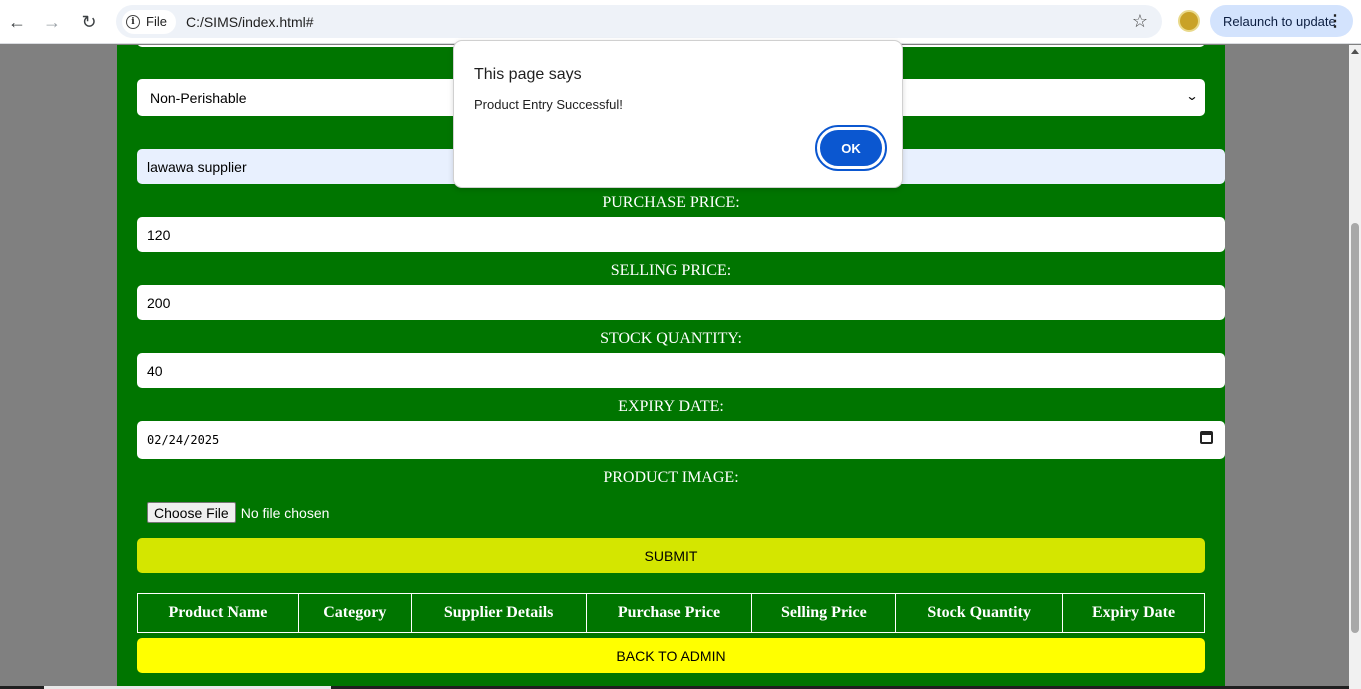  What do you see at coordinates (250, 22) in the screenshot?
I see `url-text: C:/SIMS/index.html#` at bounding box center [250, 22].